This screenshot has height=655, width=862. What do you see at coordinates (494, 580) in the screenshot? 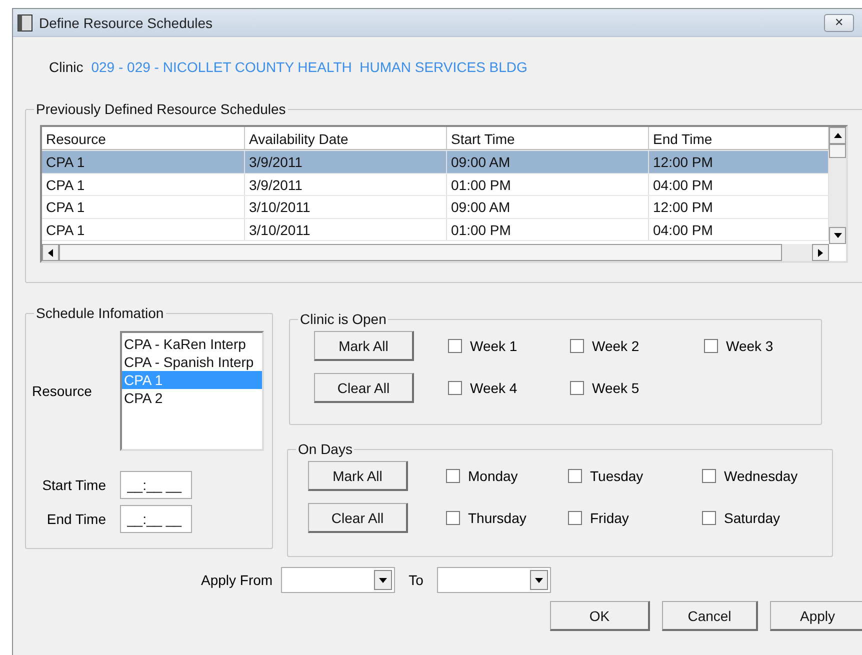
I see `apply-to-dropdown` at bounding box center [494, 580].